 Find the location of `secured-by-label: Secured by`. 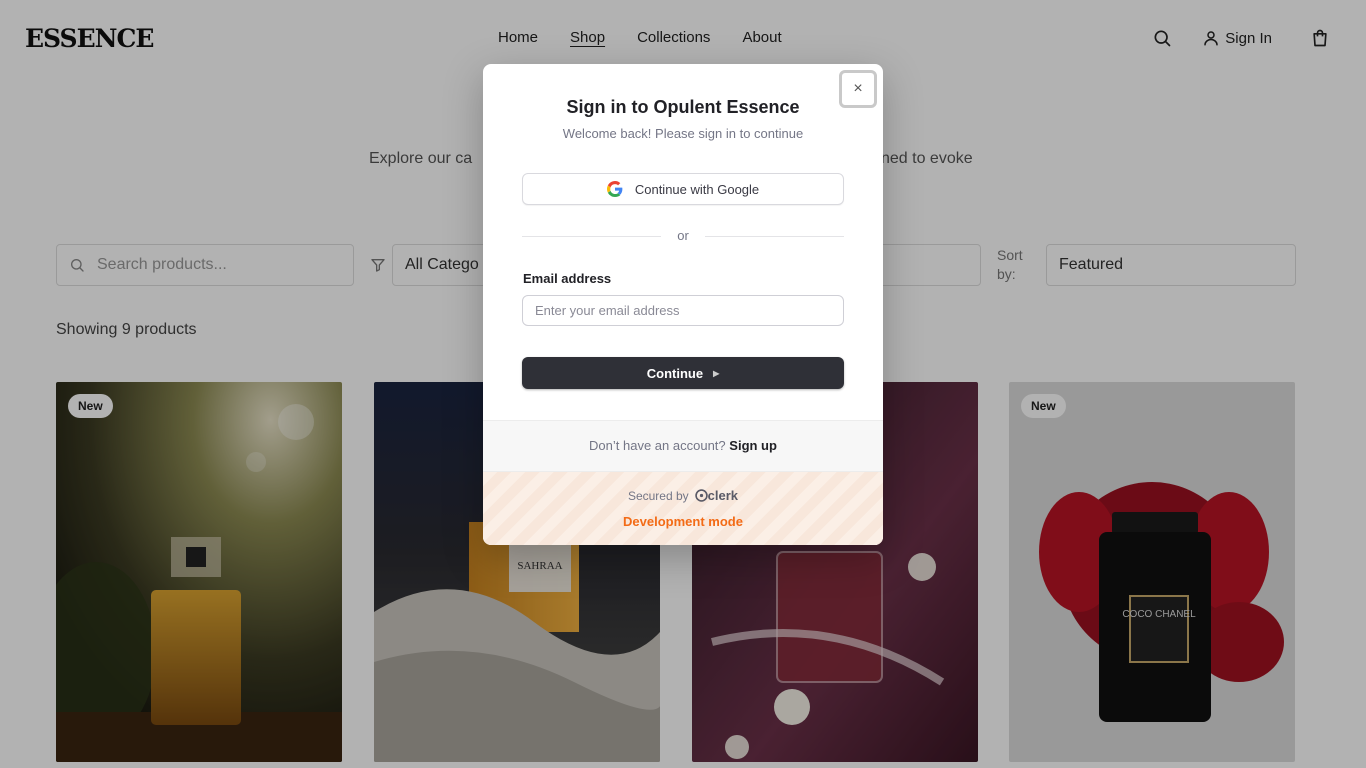

secured-by-label: Secured by is located at coordinates (658, 495).